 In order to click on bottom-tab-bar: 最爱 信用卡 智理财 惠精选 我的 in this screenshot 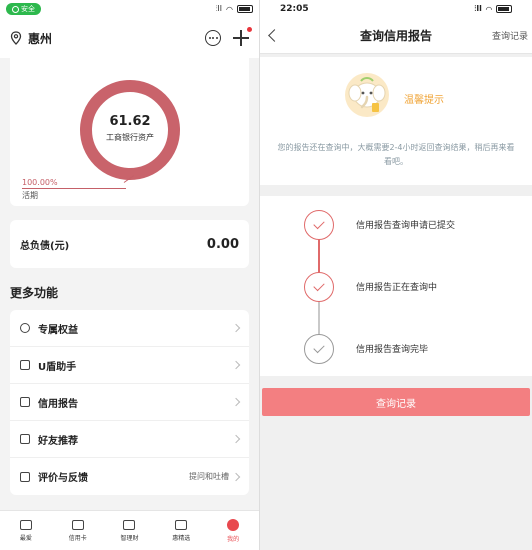, I will do `click(129, 530)`.